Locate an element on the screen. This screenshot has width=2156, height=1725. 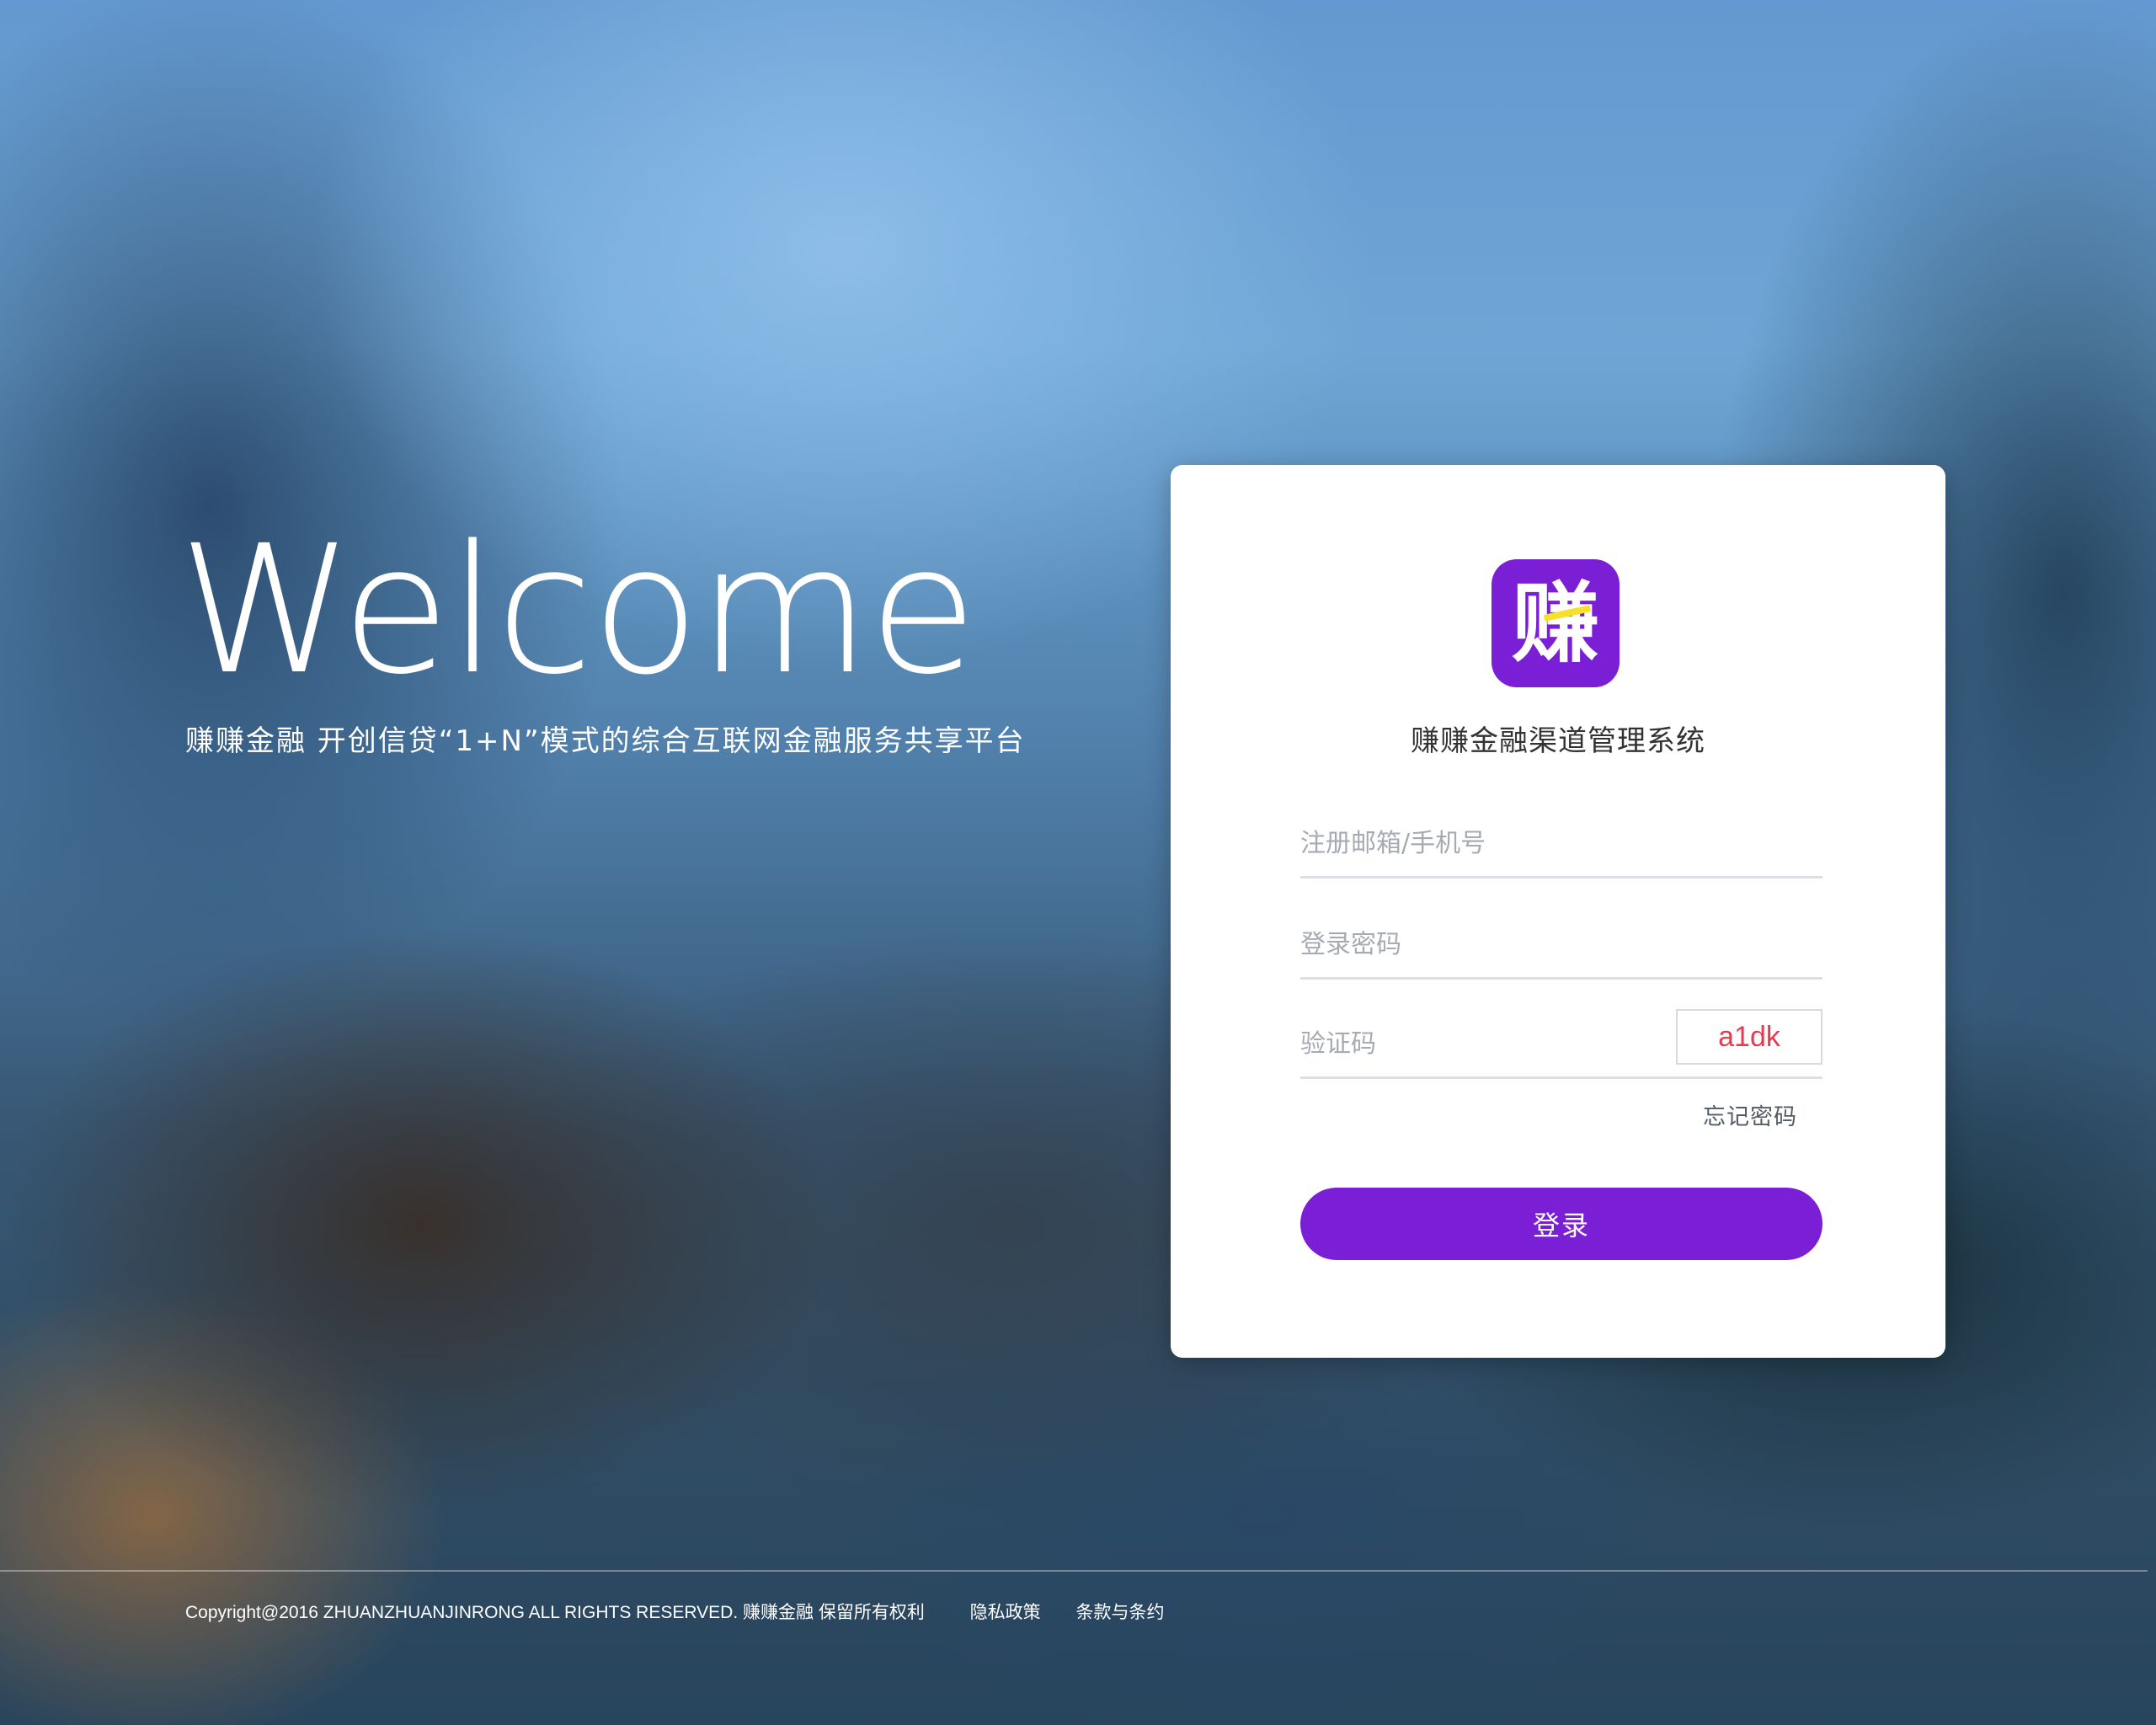
login-button: 登录 is located at coordinates (1561, 1224).